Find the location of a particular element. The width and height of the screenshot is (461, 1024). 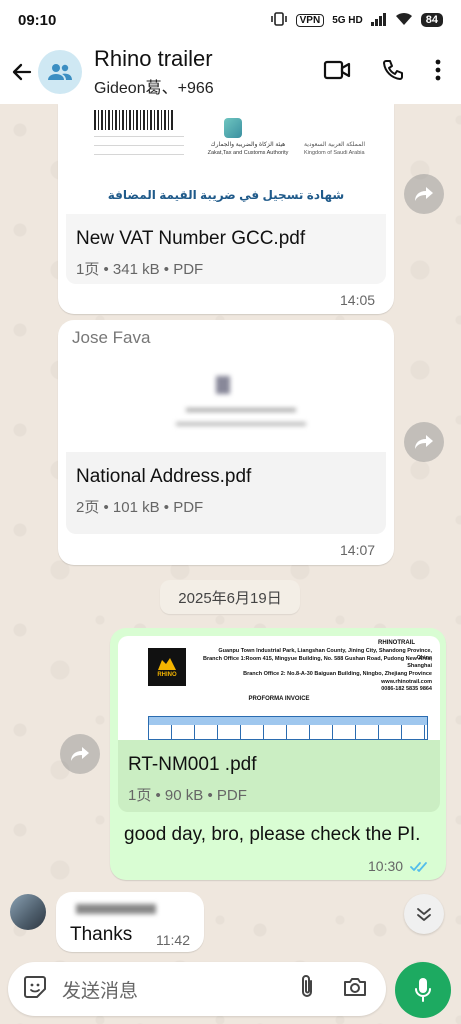

message-composer: 发送消息 is located at coordinates (197, 989).